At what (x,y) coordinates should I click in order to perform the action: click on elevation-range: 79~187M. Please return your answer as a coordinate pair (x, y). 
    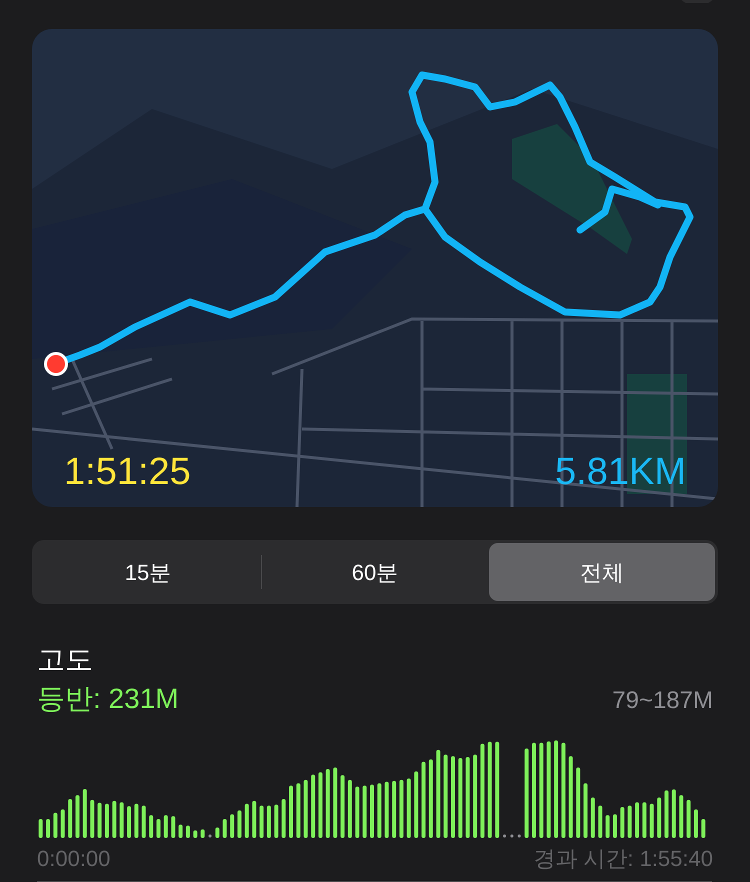
    Looking at the image, I should click on (662, 701).